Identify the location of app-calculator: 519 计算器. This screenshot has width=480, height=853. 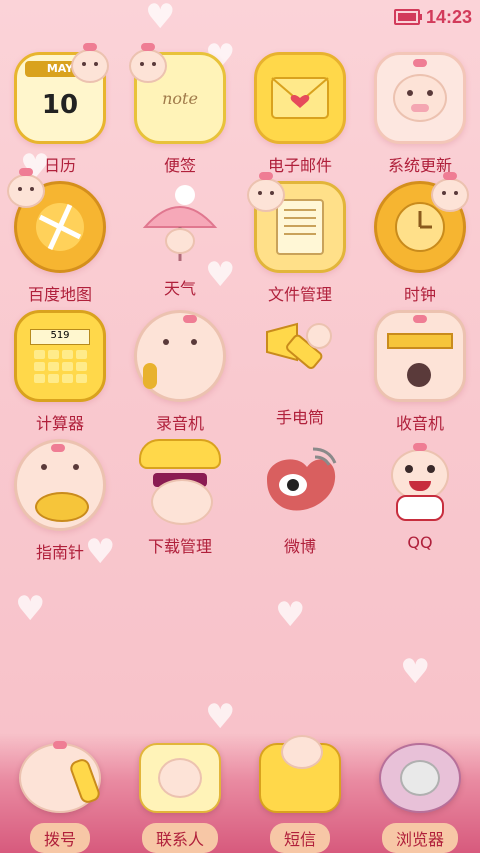
(60, 374).